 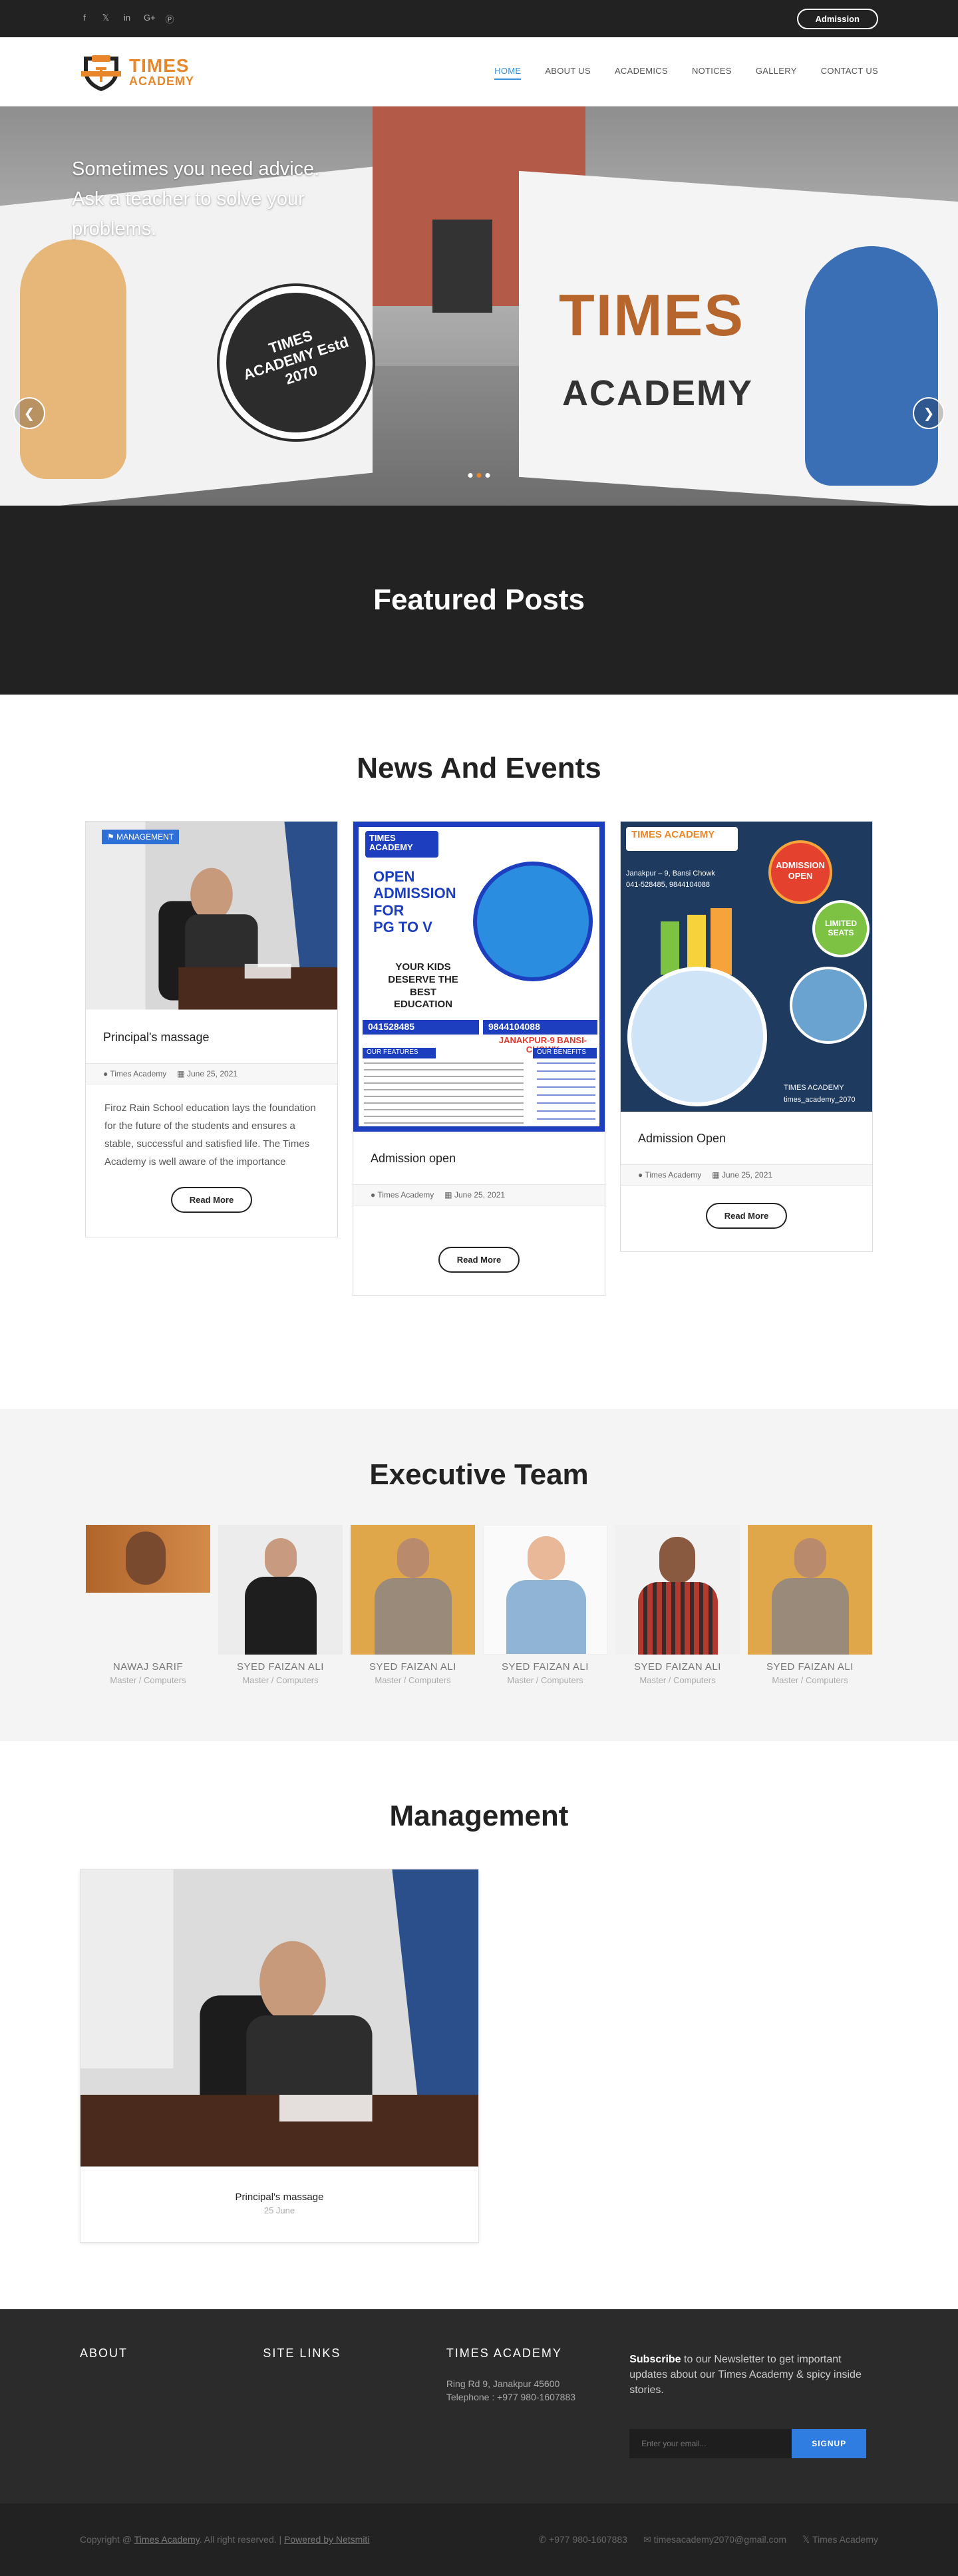 I want to click on slider-dot-active, so click(x=479, y=475).